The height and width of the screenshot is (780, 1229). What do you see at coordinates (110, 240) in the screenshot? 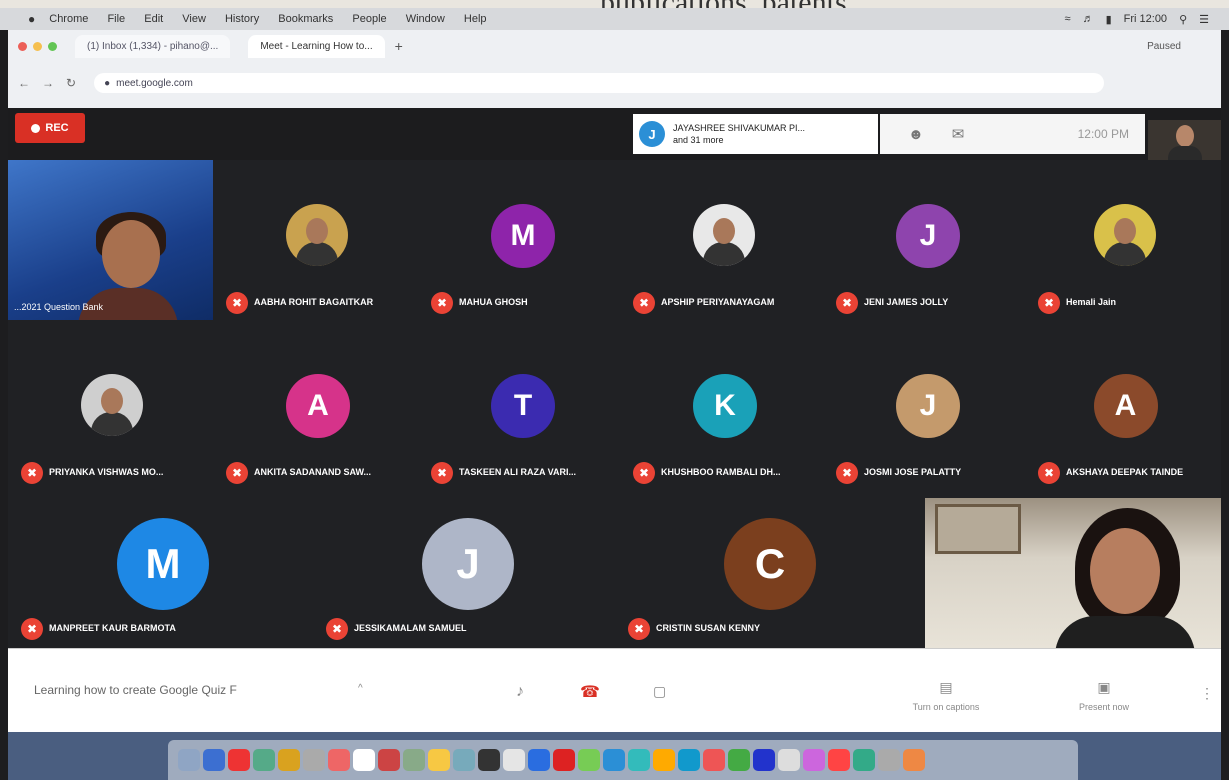
I see `video-tile-question-bank: ...2021 Question Bank` at bounding box center [110, 240].